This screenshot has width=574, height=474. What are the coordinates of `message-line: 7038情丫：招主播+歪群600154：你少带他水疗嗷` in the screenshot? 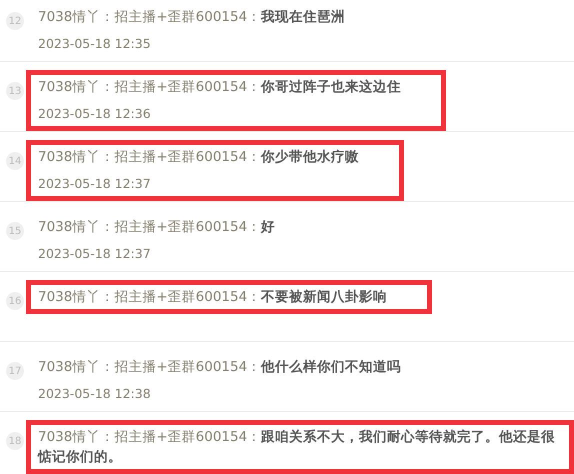 It's located at (199, 157).